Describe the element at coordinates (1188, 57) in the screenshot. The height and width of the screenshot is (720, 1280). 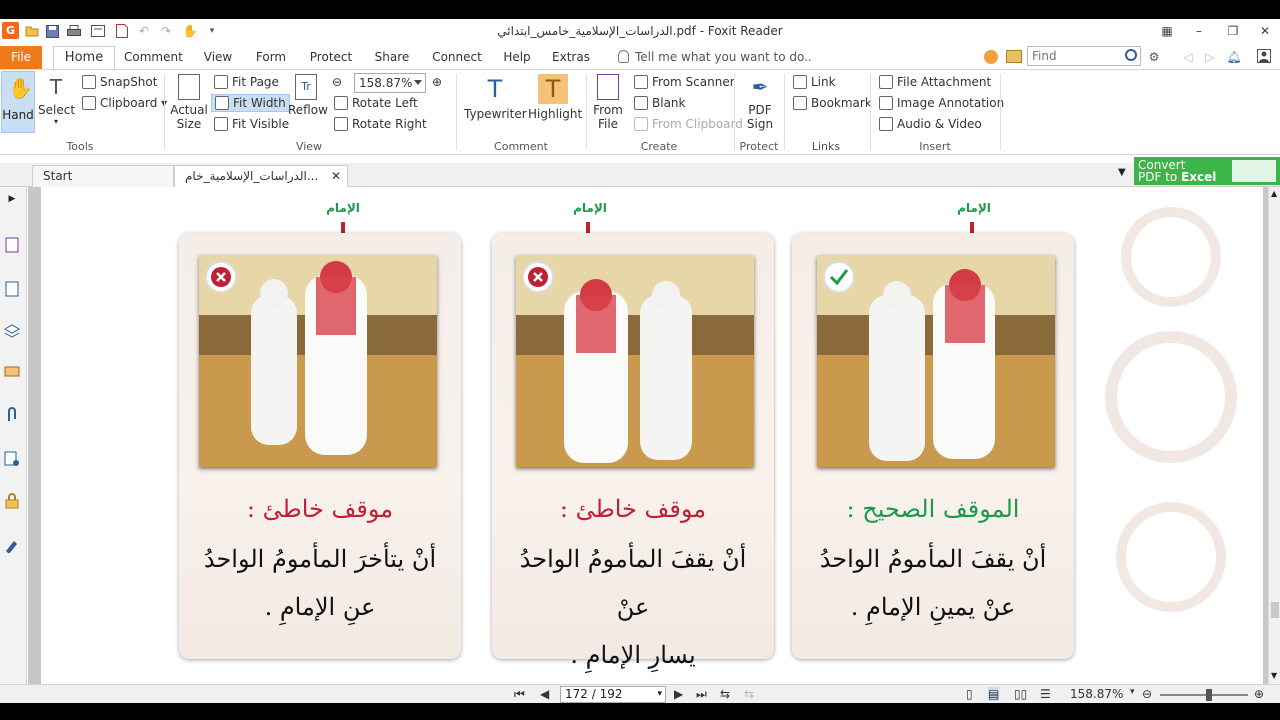
I see `back-arrow-icon: ◁` at that location.